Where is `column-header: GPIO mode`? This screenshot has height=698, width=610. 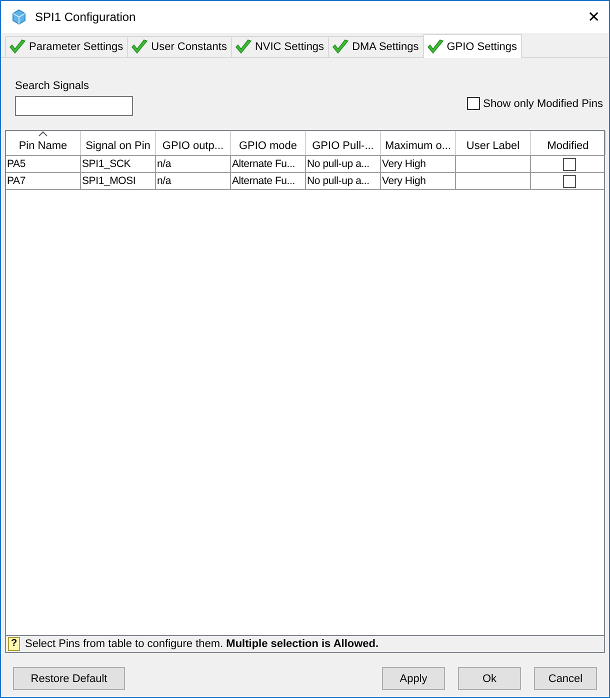
column-header: GPIO mode is located at coordinates (268, 143).